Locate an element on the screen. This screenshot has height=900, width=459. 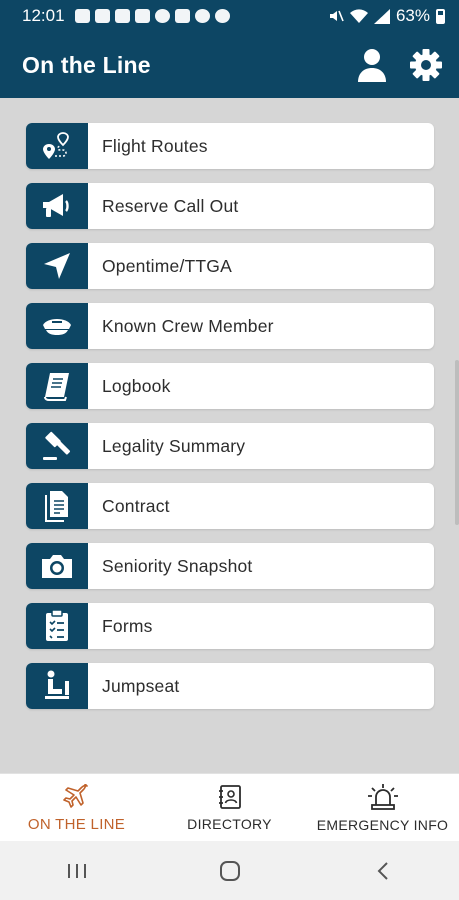
battery-percent: 63% is located at coordinates (412, 15).